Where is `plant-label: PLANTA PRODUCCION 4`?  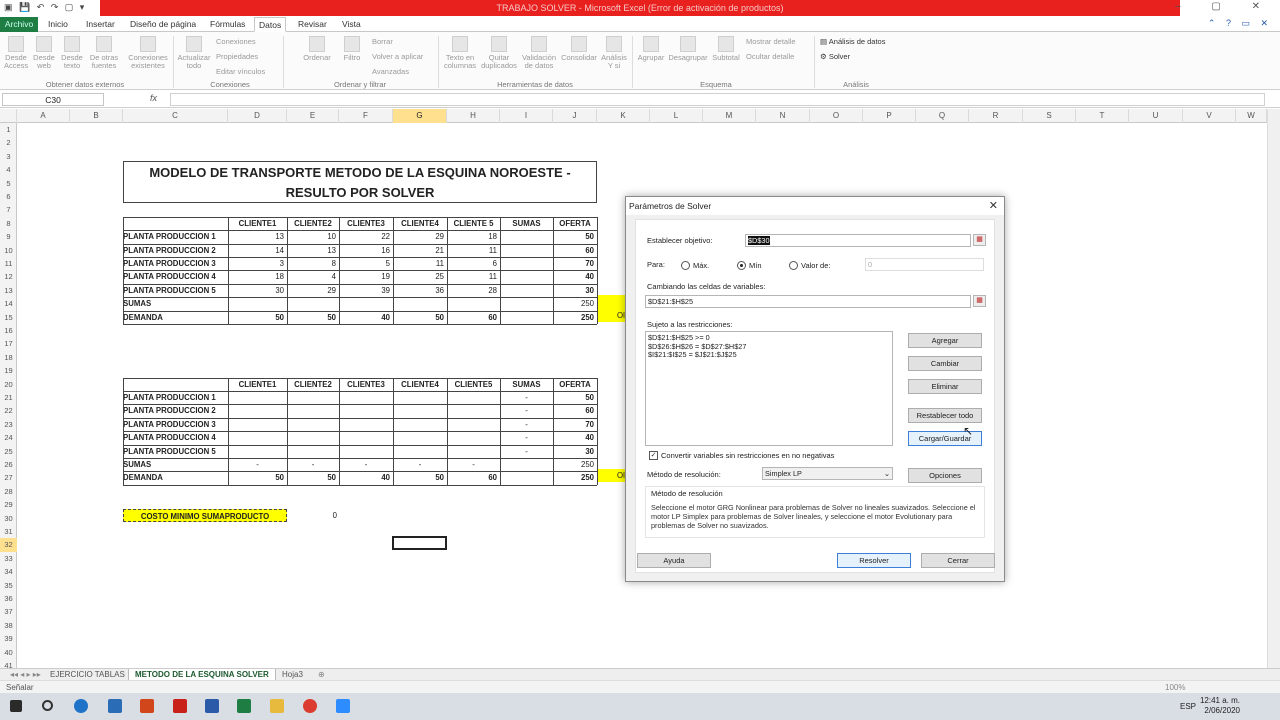
plant-label: PLANTA PRODUCCION 4 is located at coordinates (175, 276).